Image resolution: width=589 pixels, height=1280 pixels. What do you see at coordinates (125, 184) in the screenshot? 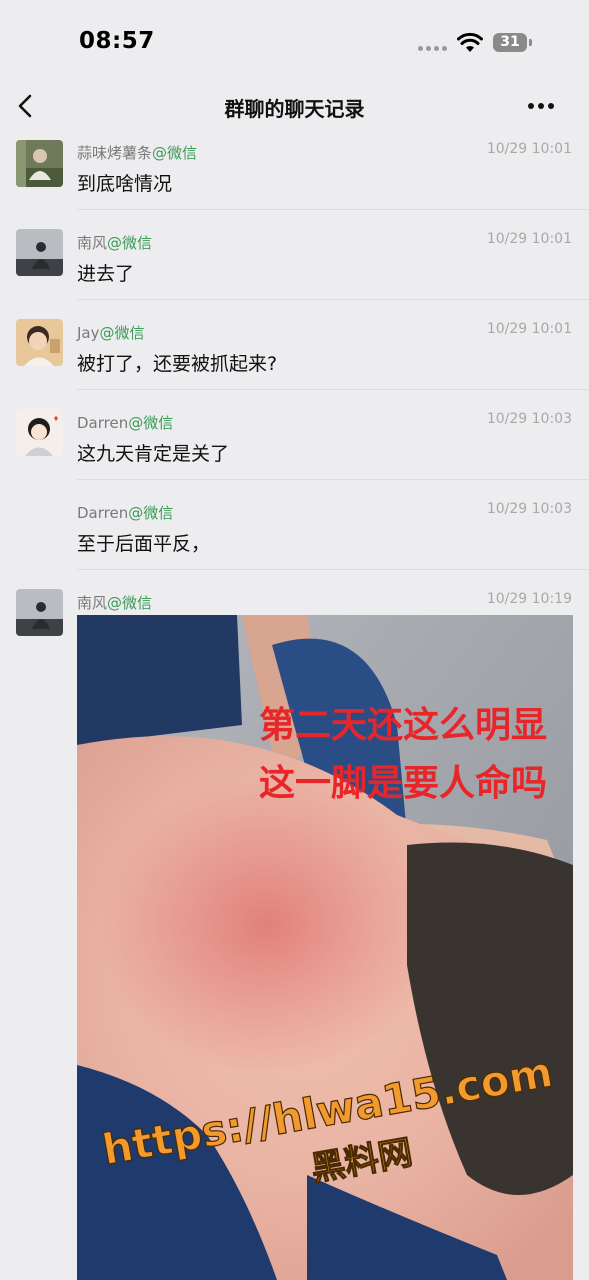
I see `message-text: 到底啥情况` at bounding box center [125, 184].